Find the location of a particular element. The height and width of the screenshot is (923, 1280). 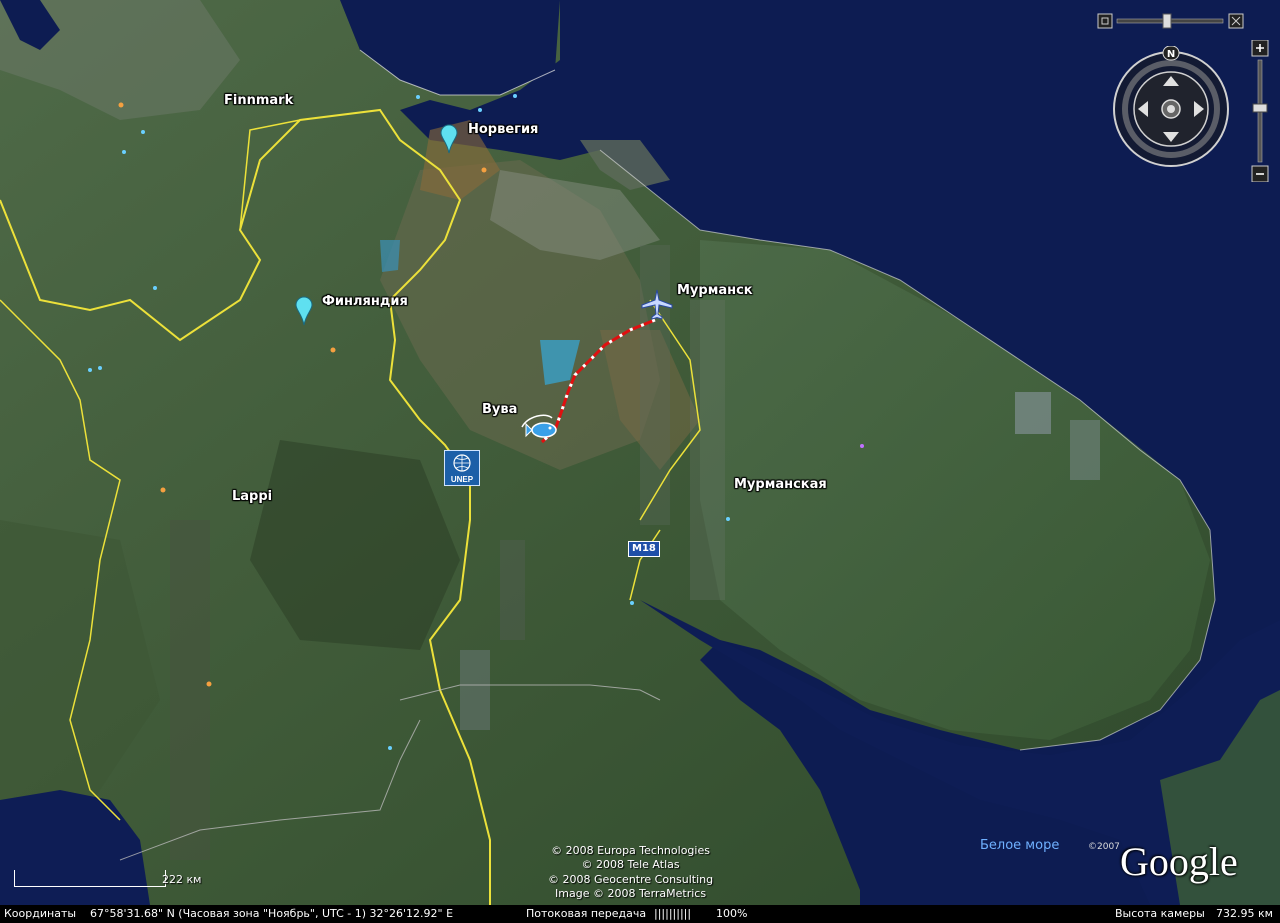

credit-line: Image © 2008 TerraMetrics is located at coordinates (631, 893).